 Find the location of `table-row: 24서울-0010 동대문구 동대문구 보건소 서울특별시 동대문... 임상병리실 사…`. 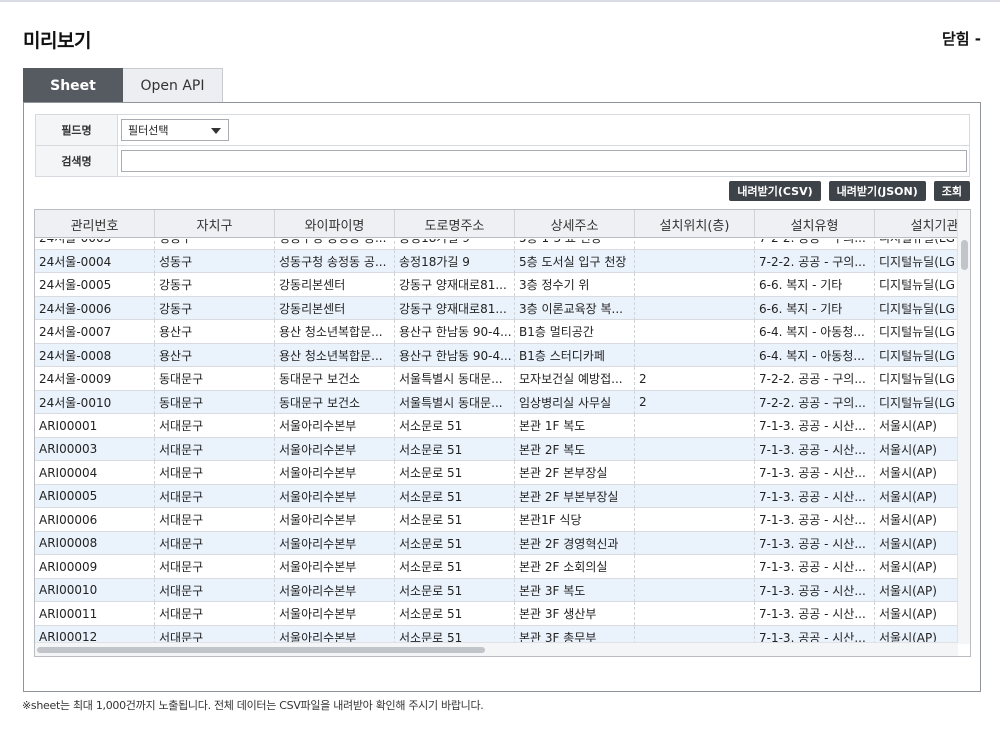

table-row: 24서울-0010 동대문구 동대문구 보건소 서울특별시 동대문... 임상병리실 사… is located at coordinates (496, 402).